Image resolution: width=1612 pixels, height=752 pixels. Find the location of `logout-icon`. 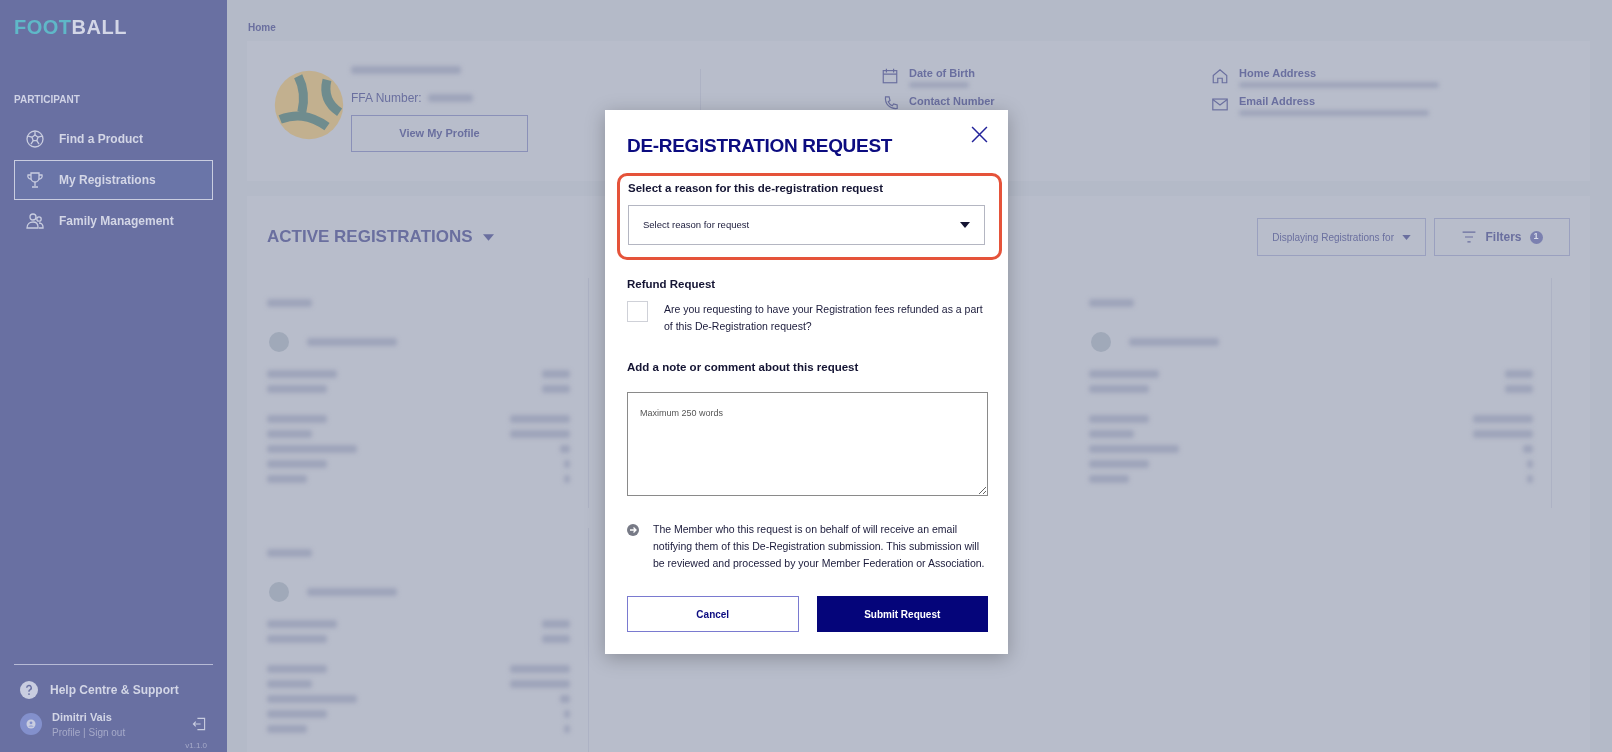

logout-icon is located at coordinates (199, 724).